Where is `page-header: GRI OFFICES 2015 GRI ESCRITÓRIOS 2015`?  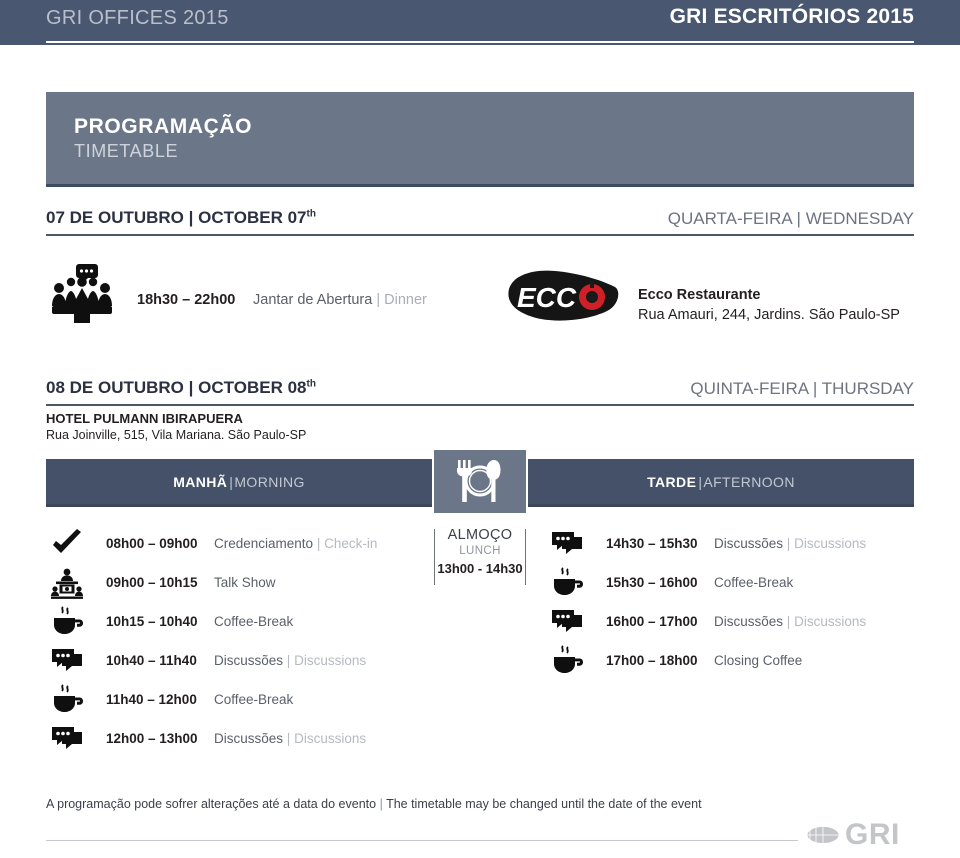 page-header: GRI OFFICES 2015 GRI ESCRITÓRIOS 2015 is located at coordinates (480, 22).